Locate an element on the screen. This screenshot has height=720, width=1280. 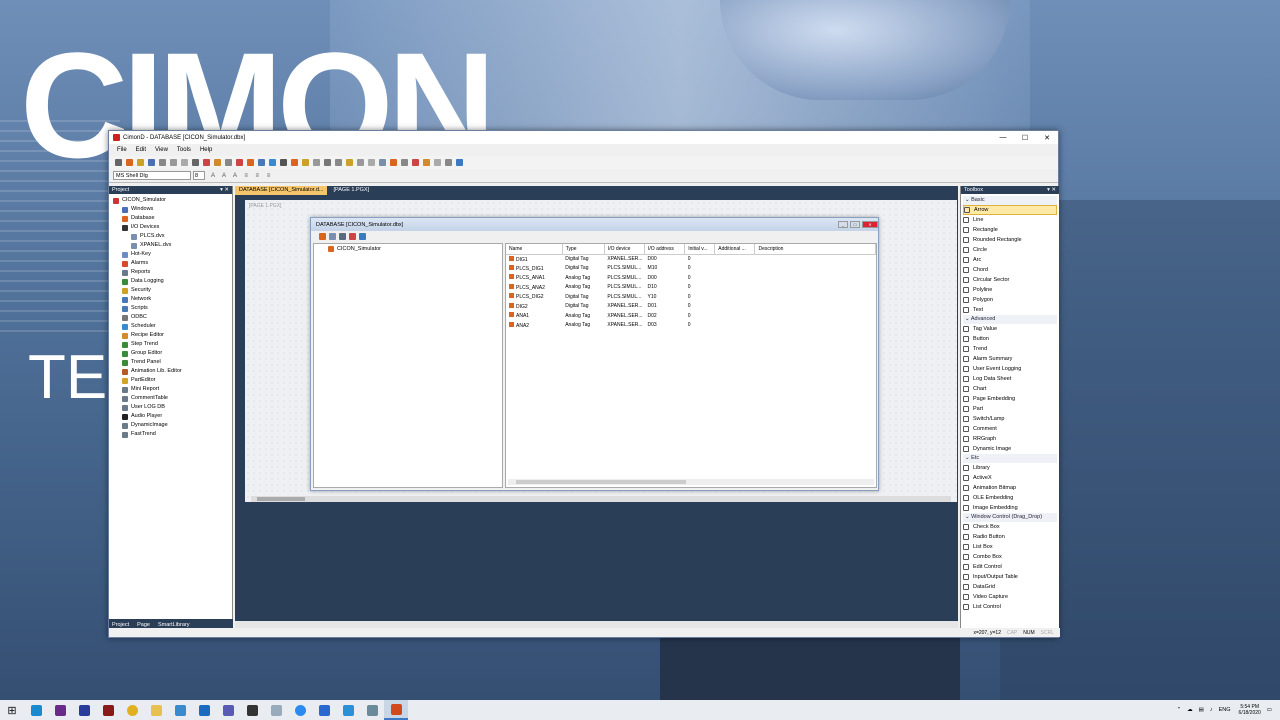
toolbox-item: List Box is located at coordinates (1010, 547).